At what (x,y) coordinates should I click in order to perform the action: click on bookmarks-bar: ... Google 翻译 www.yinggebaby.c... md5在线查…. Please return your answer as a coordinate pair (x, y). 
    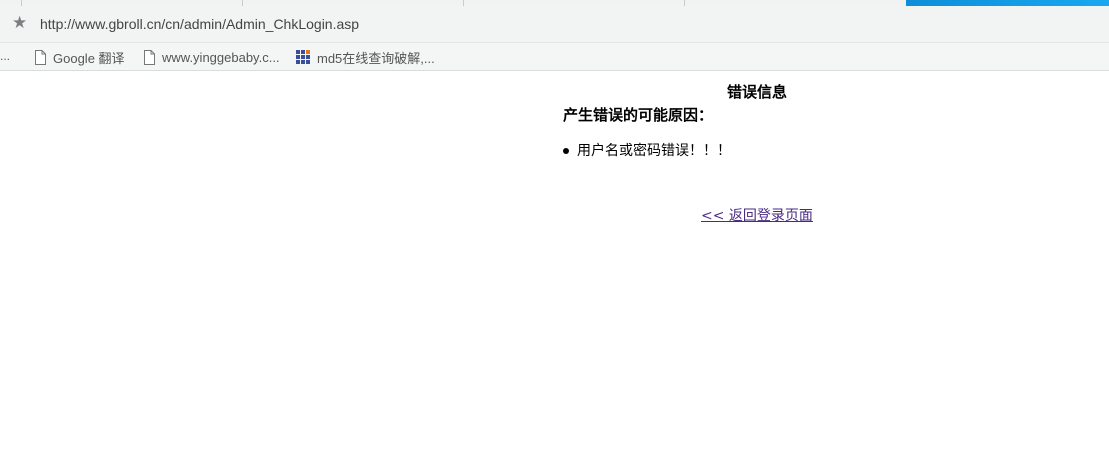
    Looking at the image, I should click on (554, 57).